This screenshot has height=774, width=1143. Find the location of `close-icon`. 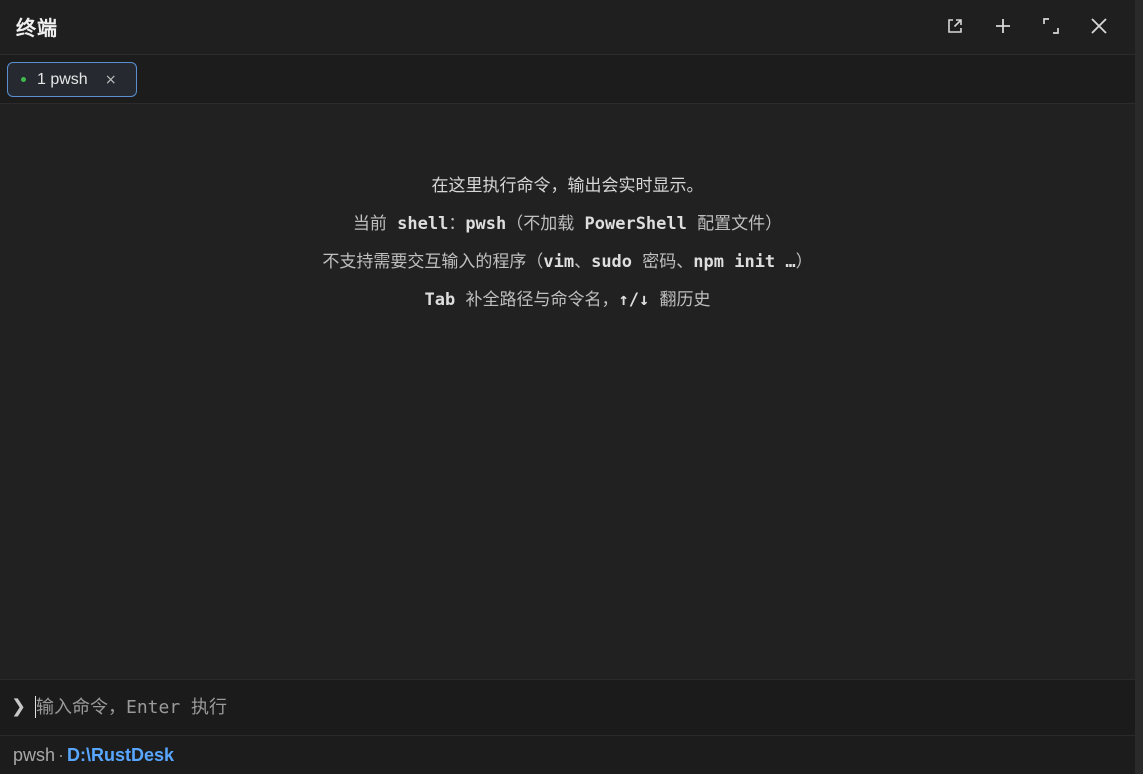

close-icon is located at coordinates (1099, 26).